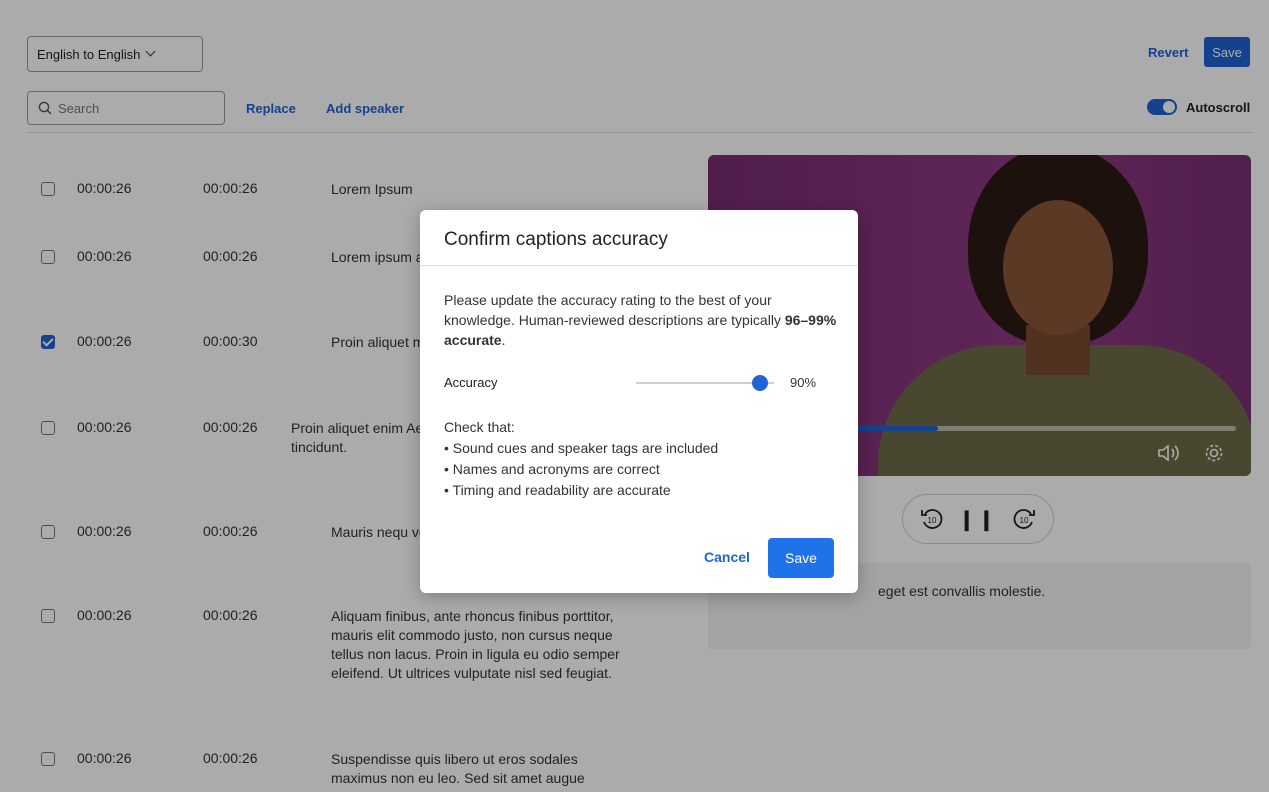  What do you see at coordinates (698, 383) in the screenshot?
I see `slider-track-fill` at bounding box center [698, 383].